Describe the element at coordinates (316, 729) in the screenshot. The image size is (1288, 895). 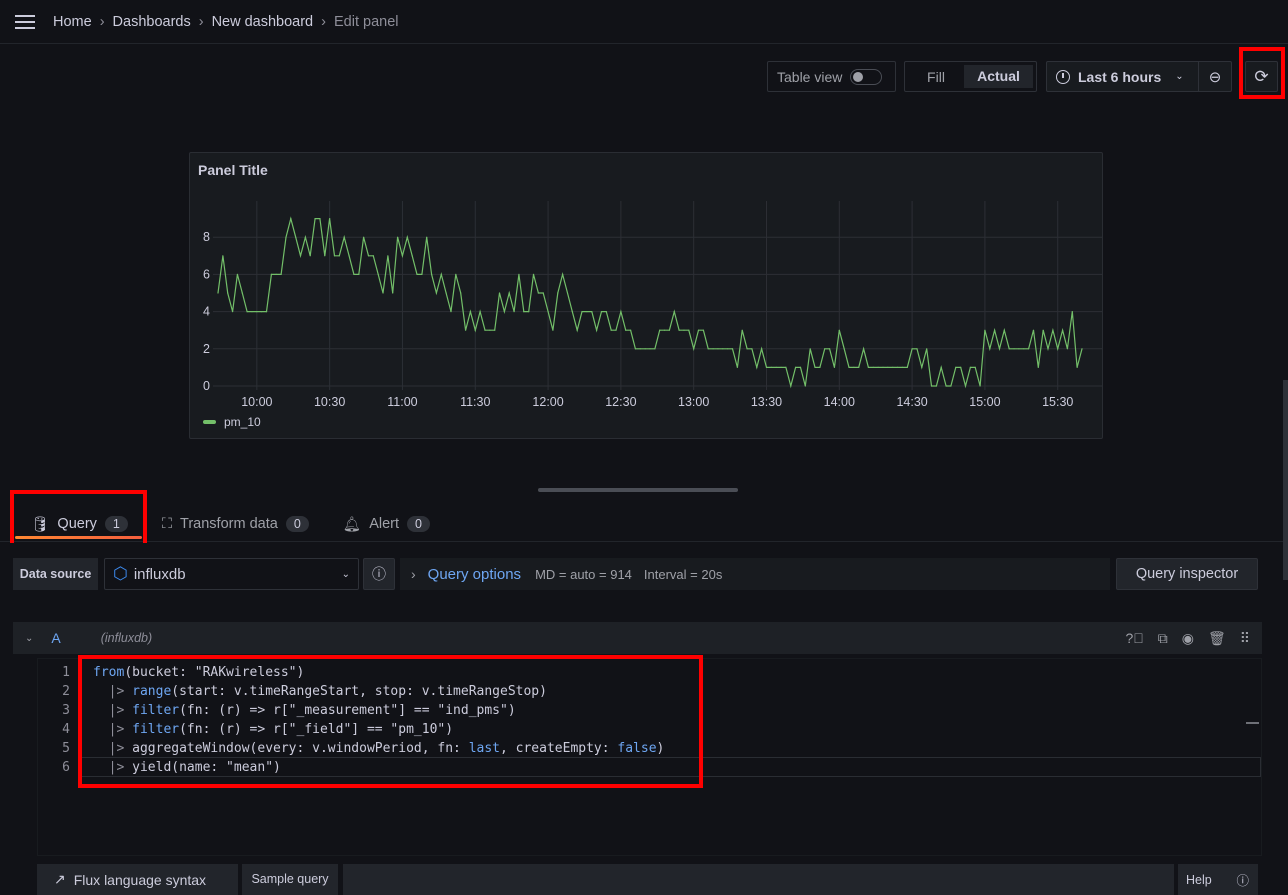
I see `code-token: (fn: (r) => r["_field"] == "pm_10")` at that location.